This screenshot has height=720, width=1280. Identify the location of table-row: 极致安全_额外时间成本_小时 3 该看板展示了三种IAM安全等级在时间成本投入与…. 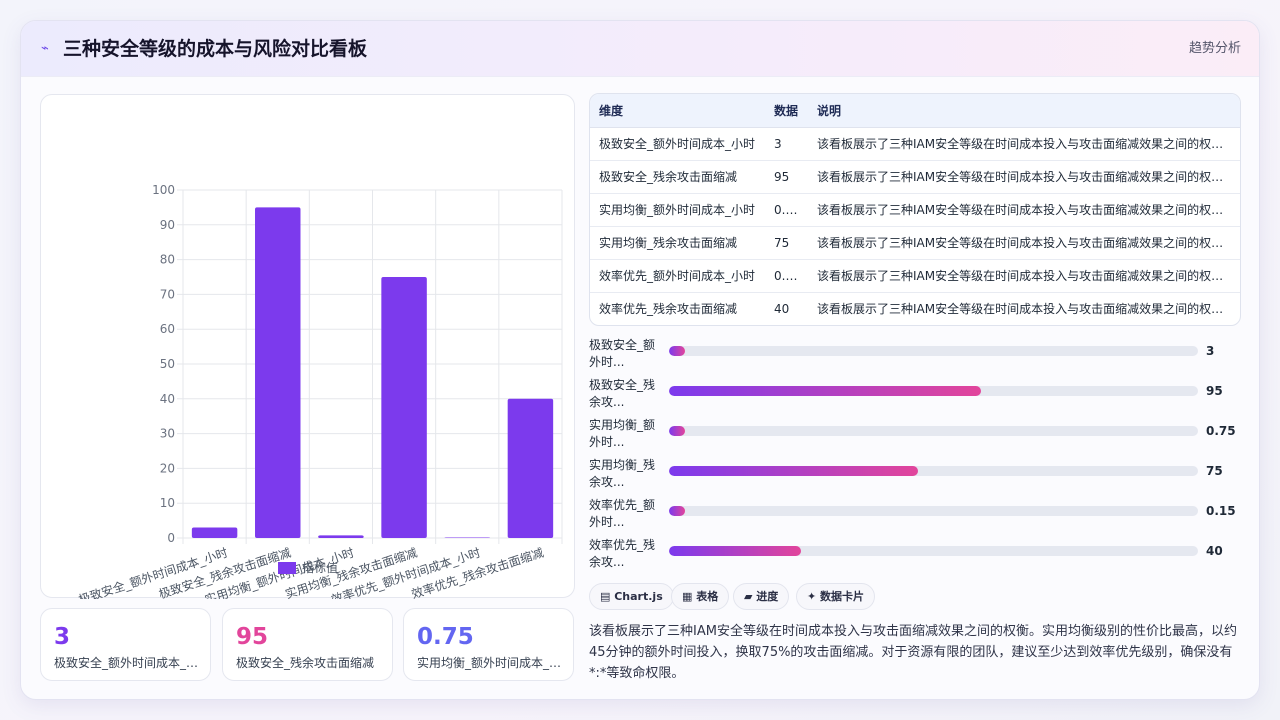
(915, 144).